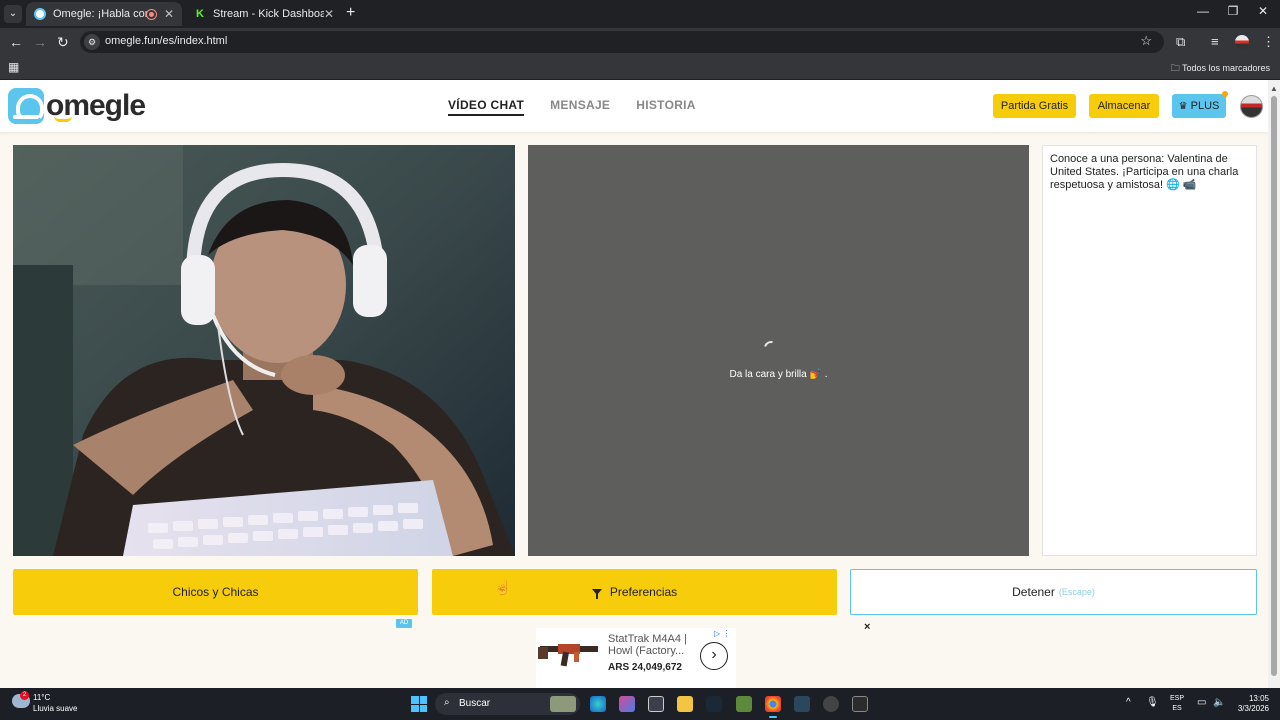  What do you see at coordinates (714, 704) in the screenshot?
I see `steam-icon` at bounding box center [714, 704].